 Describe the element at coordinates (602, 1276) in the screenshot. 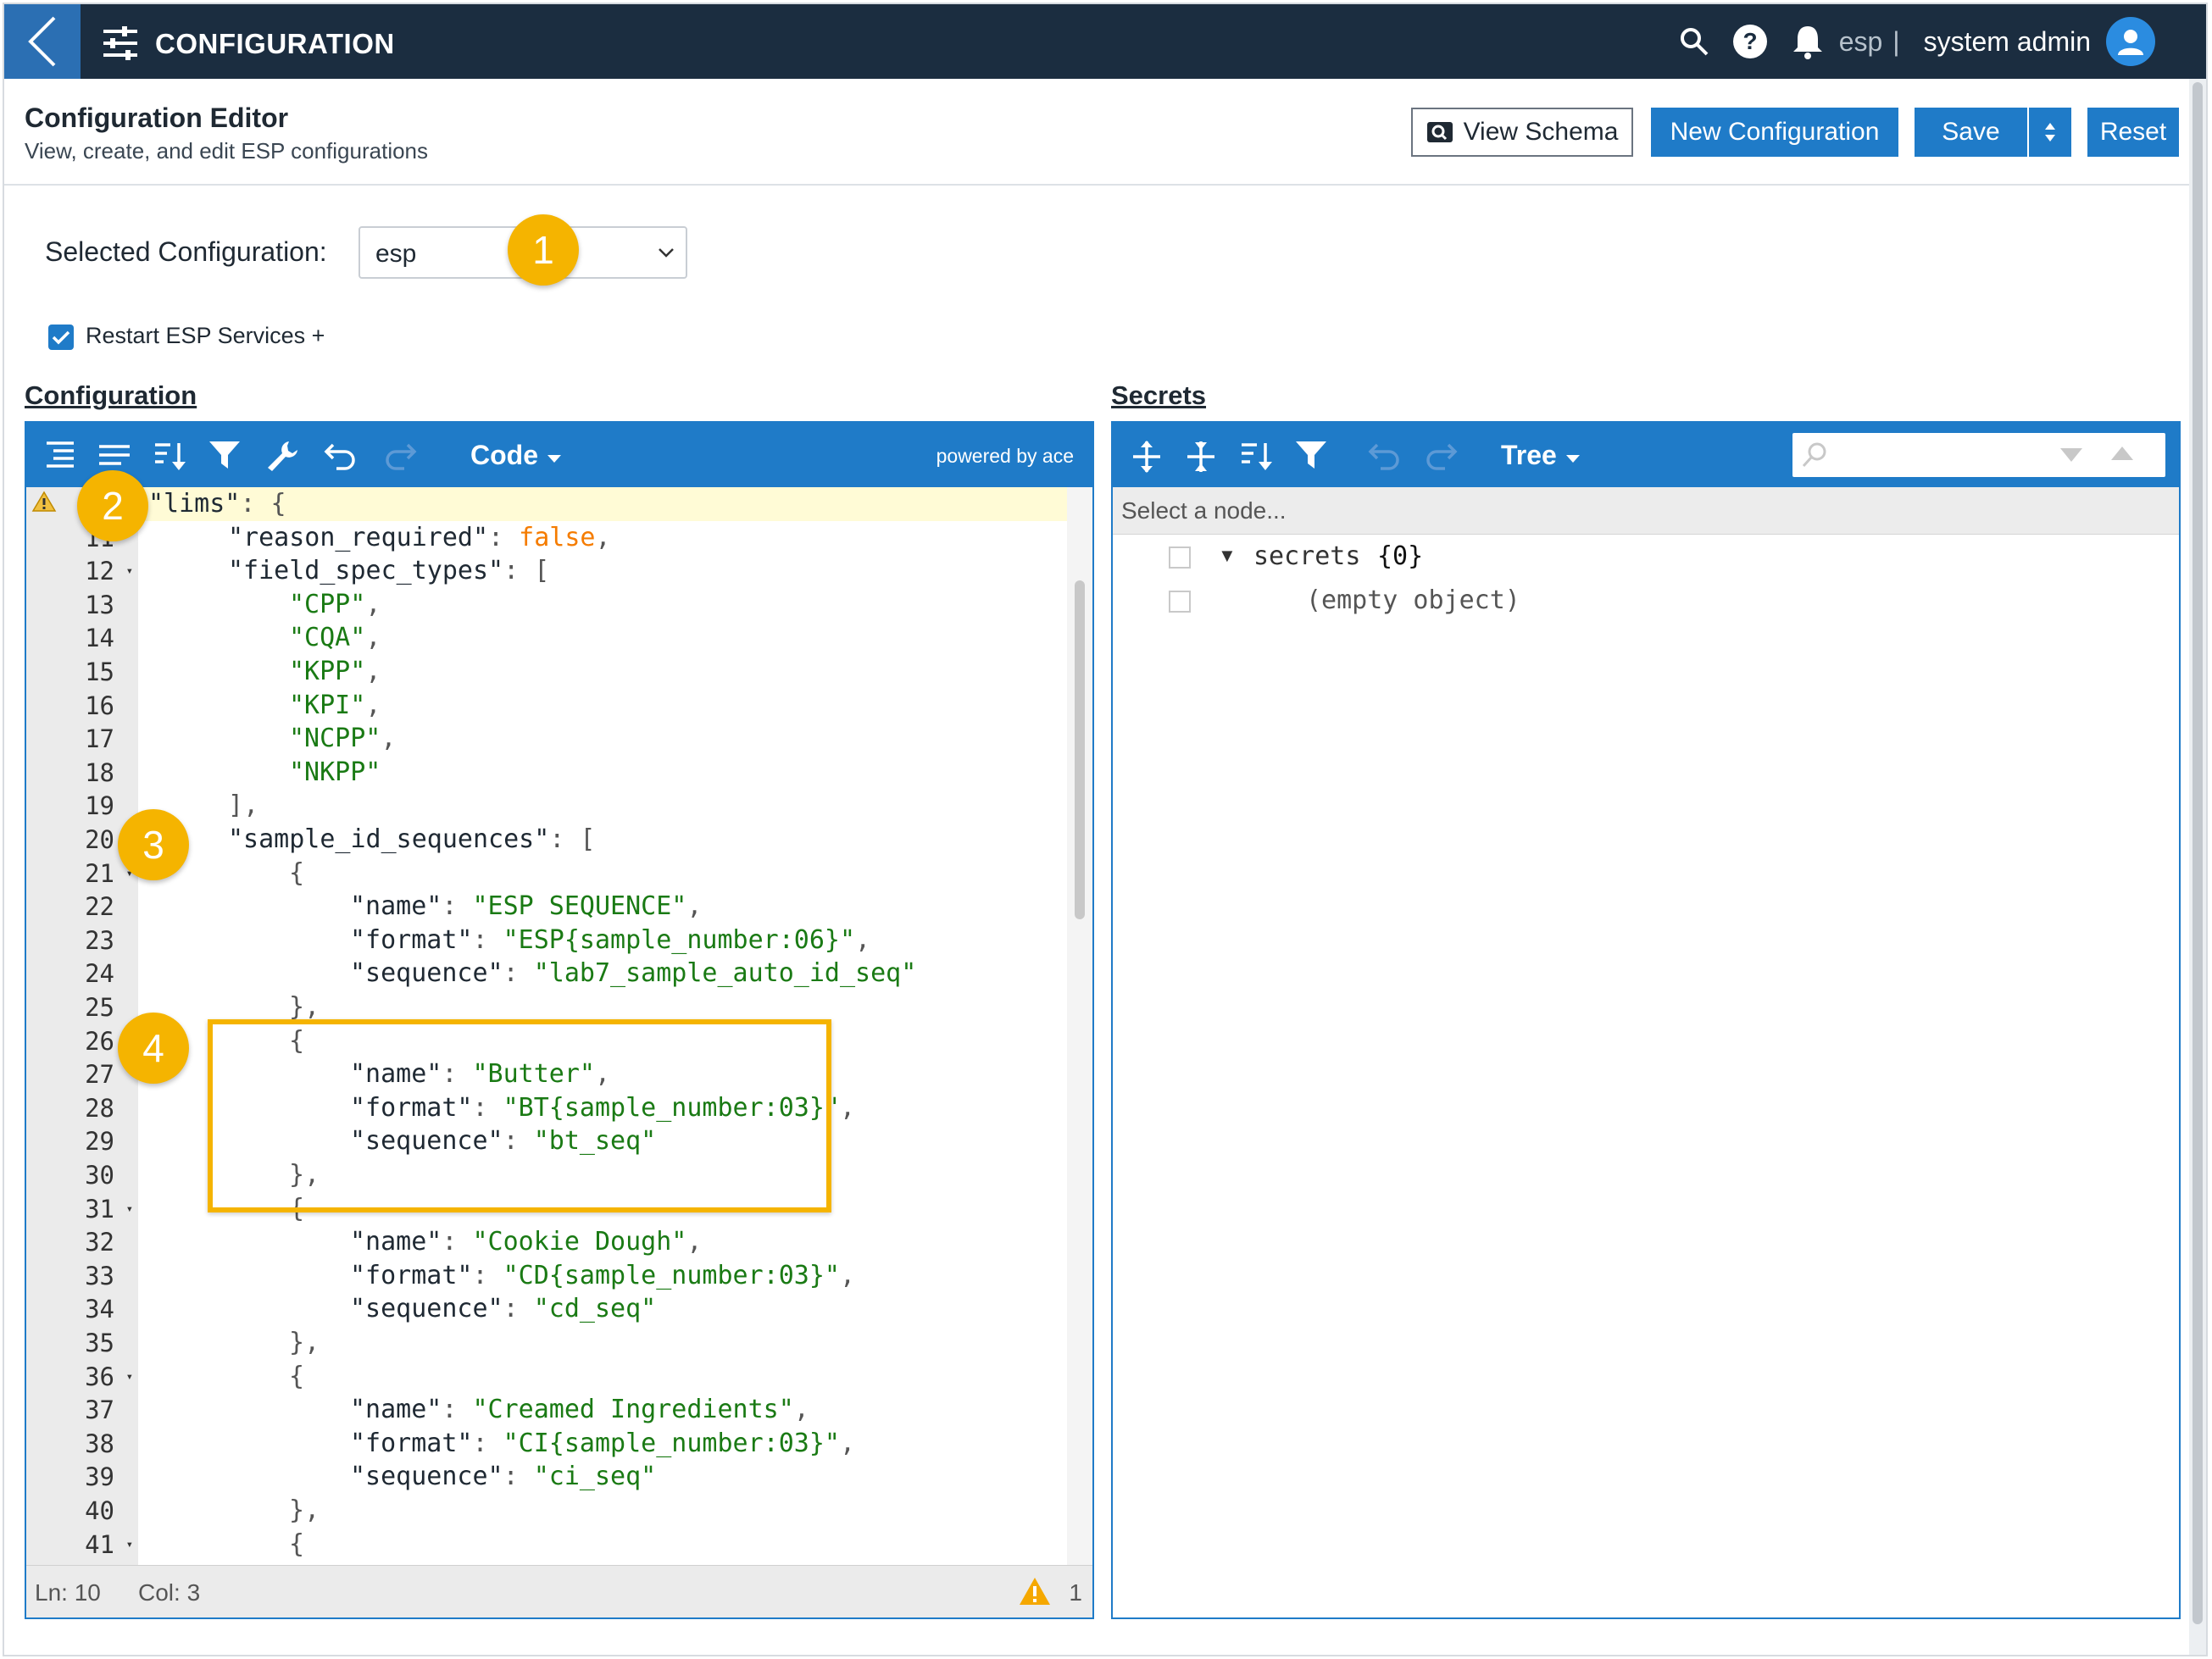

I see `code-line: "format": "CD{sample_number:03}",` at that location.